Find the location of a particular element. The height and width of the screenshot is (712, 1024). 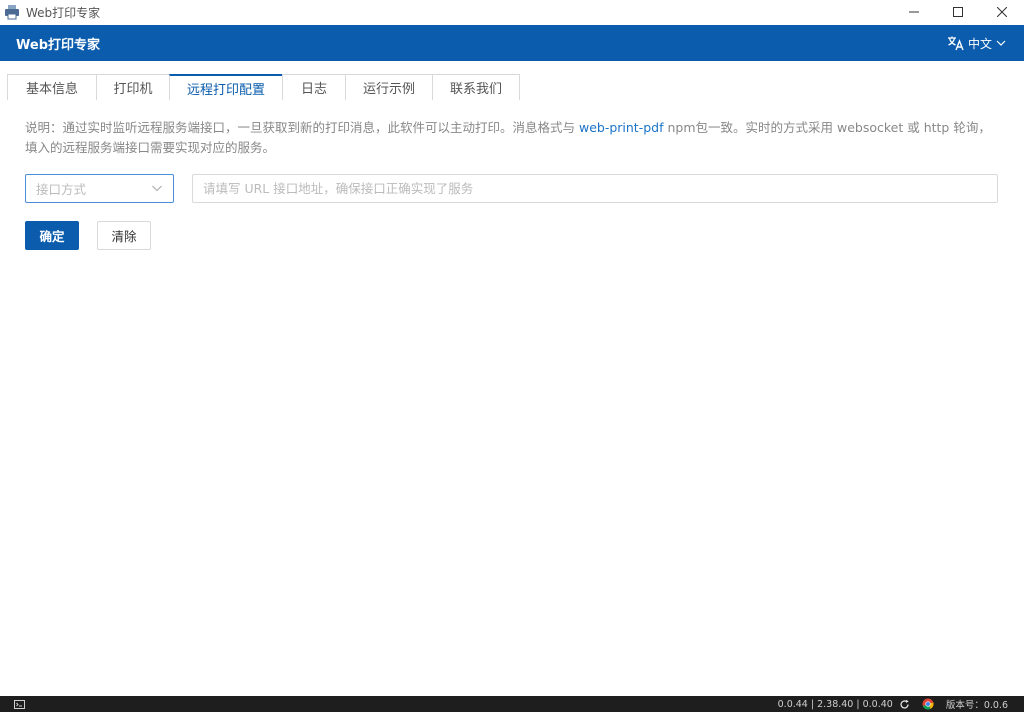

status-bar: 0.0.44 | 2.38.40 | 0.0.40 版本号：0.0.6 is located at coordinates (512, 704).